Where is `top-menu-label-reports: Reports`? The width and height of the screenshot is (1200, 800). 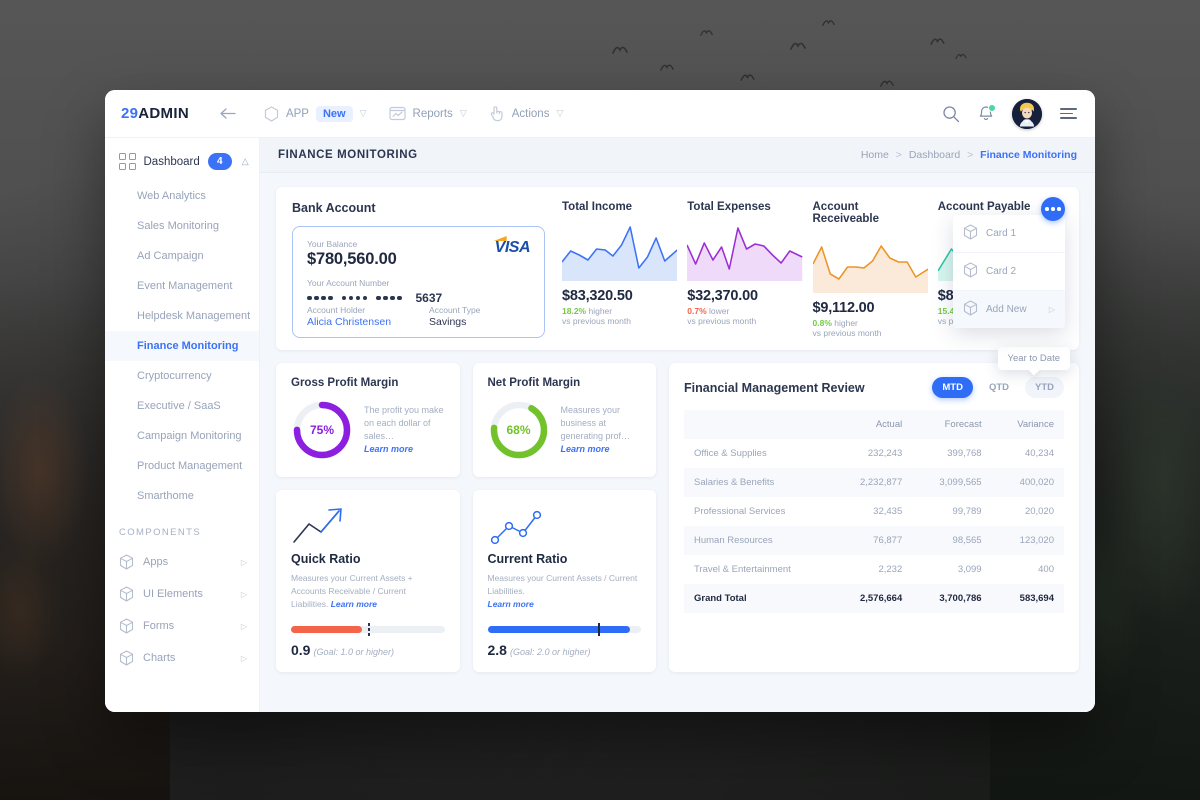
top-menu-label-reports: Reports is located at coordinates (432, 113).